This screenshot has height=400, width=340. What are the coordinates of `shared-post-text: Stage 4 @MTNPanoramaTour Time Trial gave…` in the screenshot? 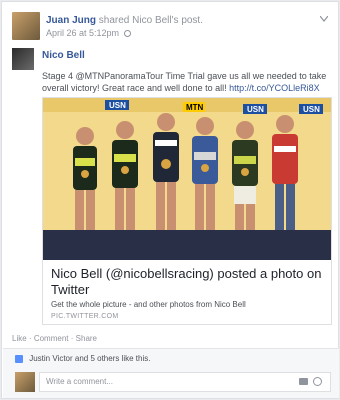 It's located at (187, 82).